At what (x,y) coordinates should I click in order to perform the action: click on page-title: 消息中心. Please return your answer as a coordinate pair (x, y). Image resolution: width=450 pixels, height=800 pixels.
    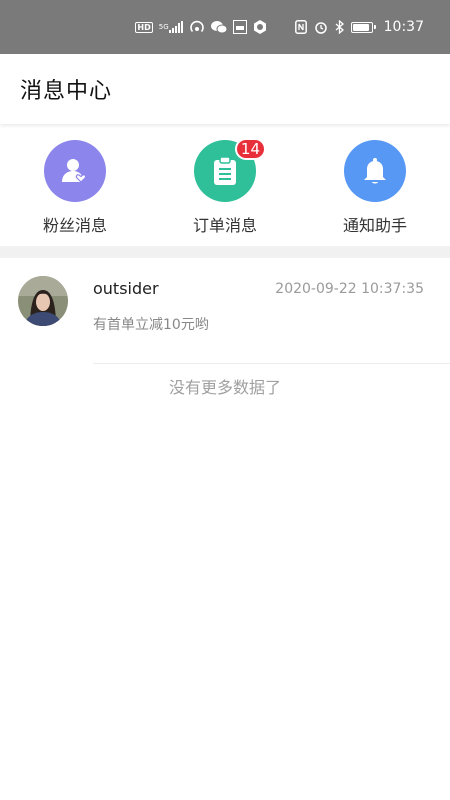
    Looking at the image, I should click on (66, 91).